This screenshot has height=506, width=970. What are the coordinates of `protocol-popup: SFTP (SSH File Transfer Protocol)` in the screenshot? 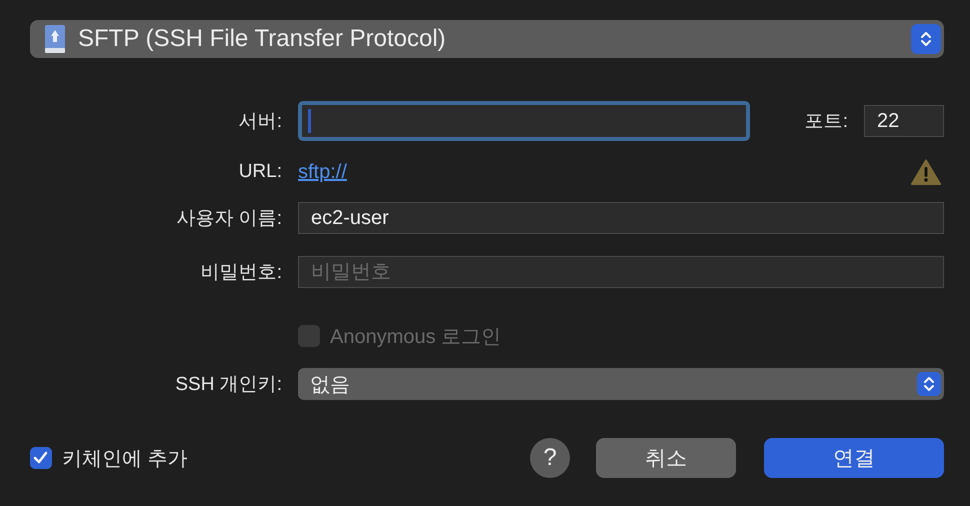 It's located at (487, 39).